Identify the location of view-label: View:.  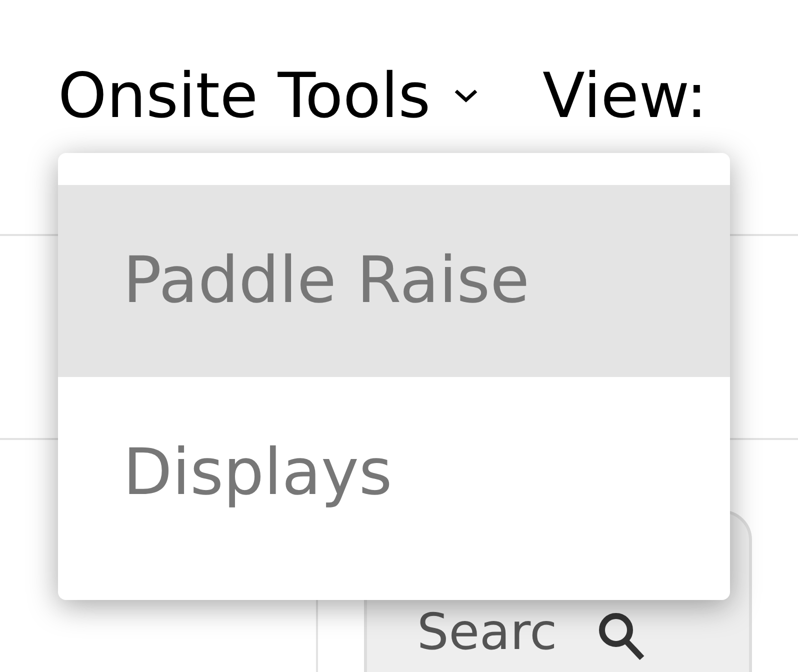
(625, 96).